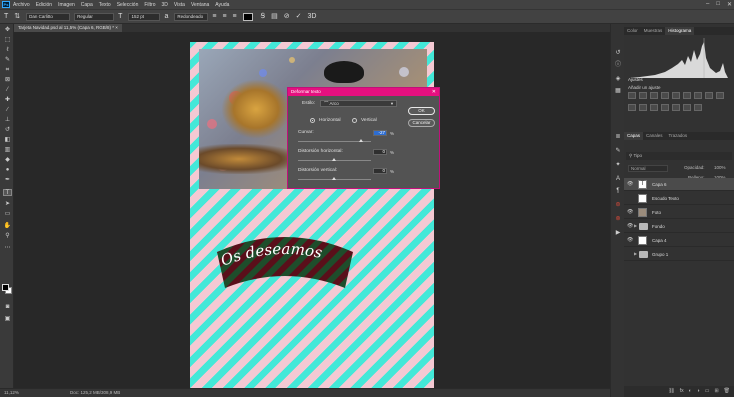  What do you see at coordinates (224, 17) in the screenshot?
I see `align-center-icon: ≡` at bounding box center [224, 17].